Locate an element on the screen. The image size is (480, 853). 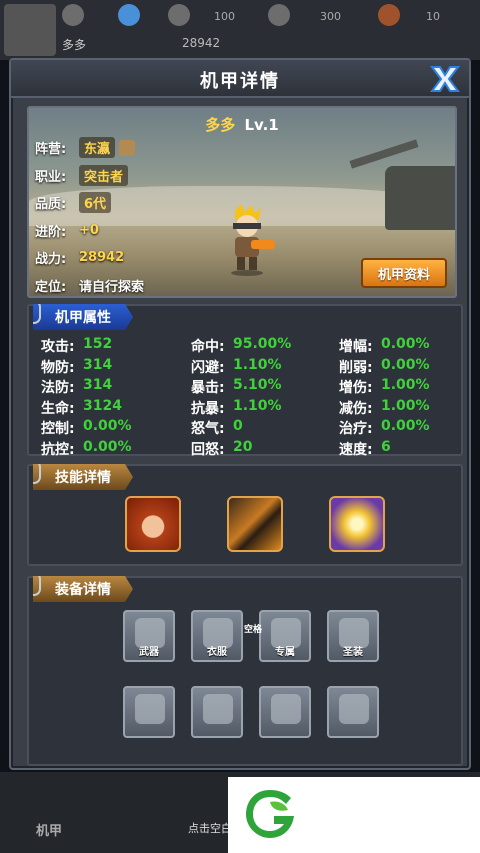
skill-gatling-icon is located at coordinates (255, 524).